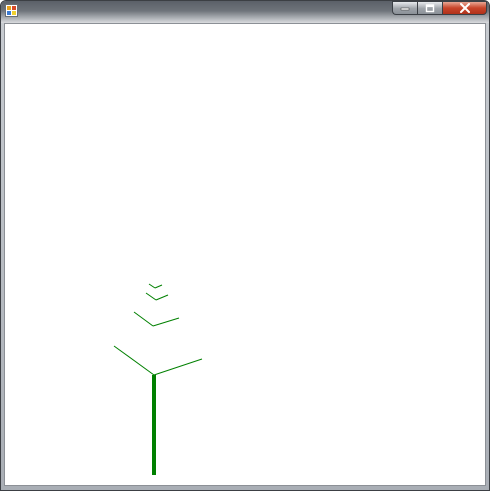 The height and width of the screenshot is (491, 490). I want to click on minimize-icon, so click(405, 9).